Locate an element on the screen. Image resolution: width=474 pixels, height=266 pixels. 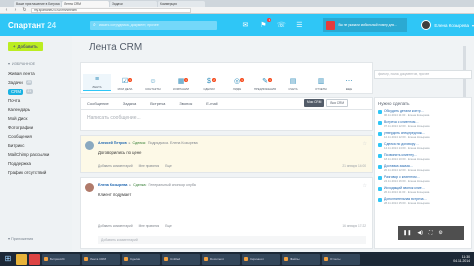
taskbar-button: Битрикс24 is located at coordinates (61, 259).